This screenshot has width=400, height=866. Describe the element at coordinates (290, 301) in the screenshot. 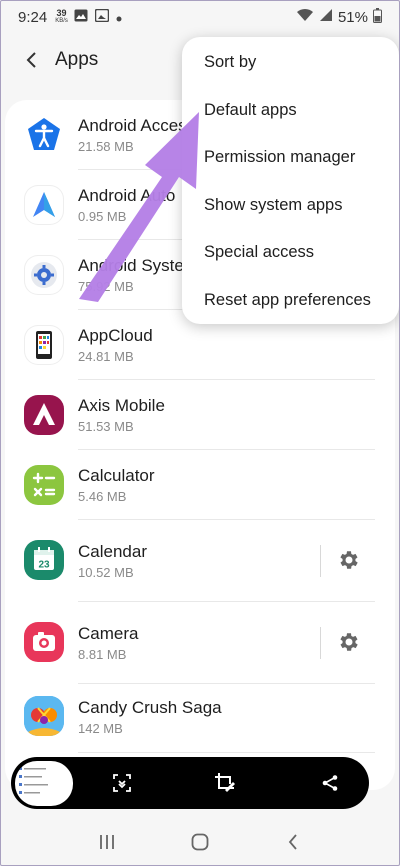

I see `menu-item-reset-app-preferences: Reset app preferences` at that location.